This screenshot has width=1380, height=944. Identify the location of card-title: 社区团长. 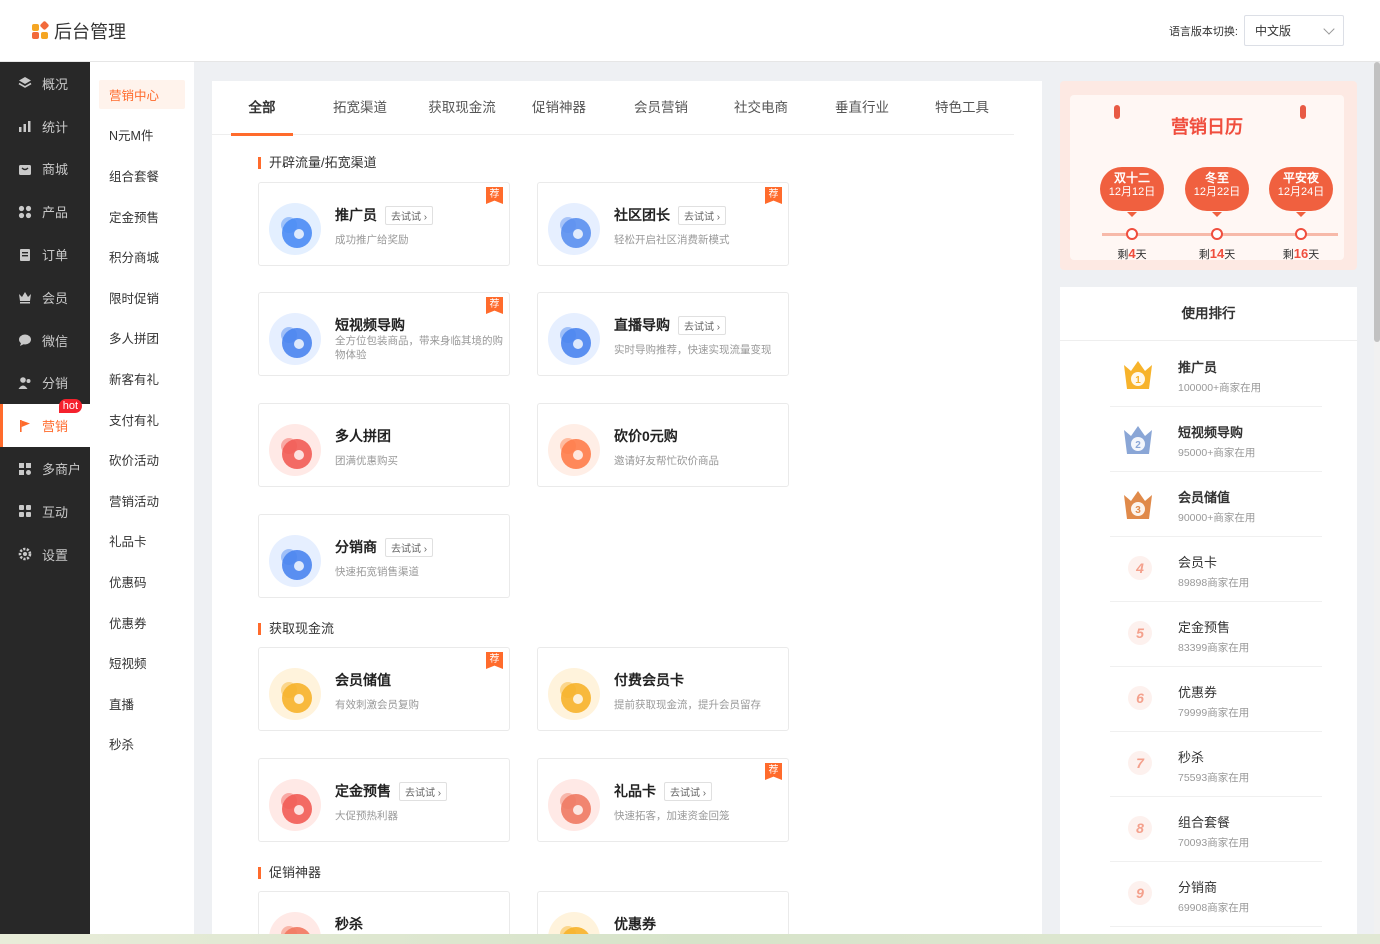
(642, 215).